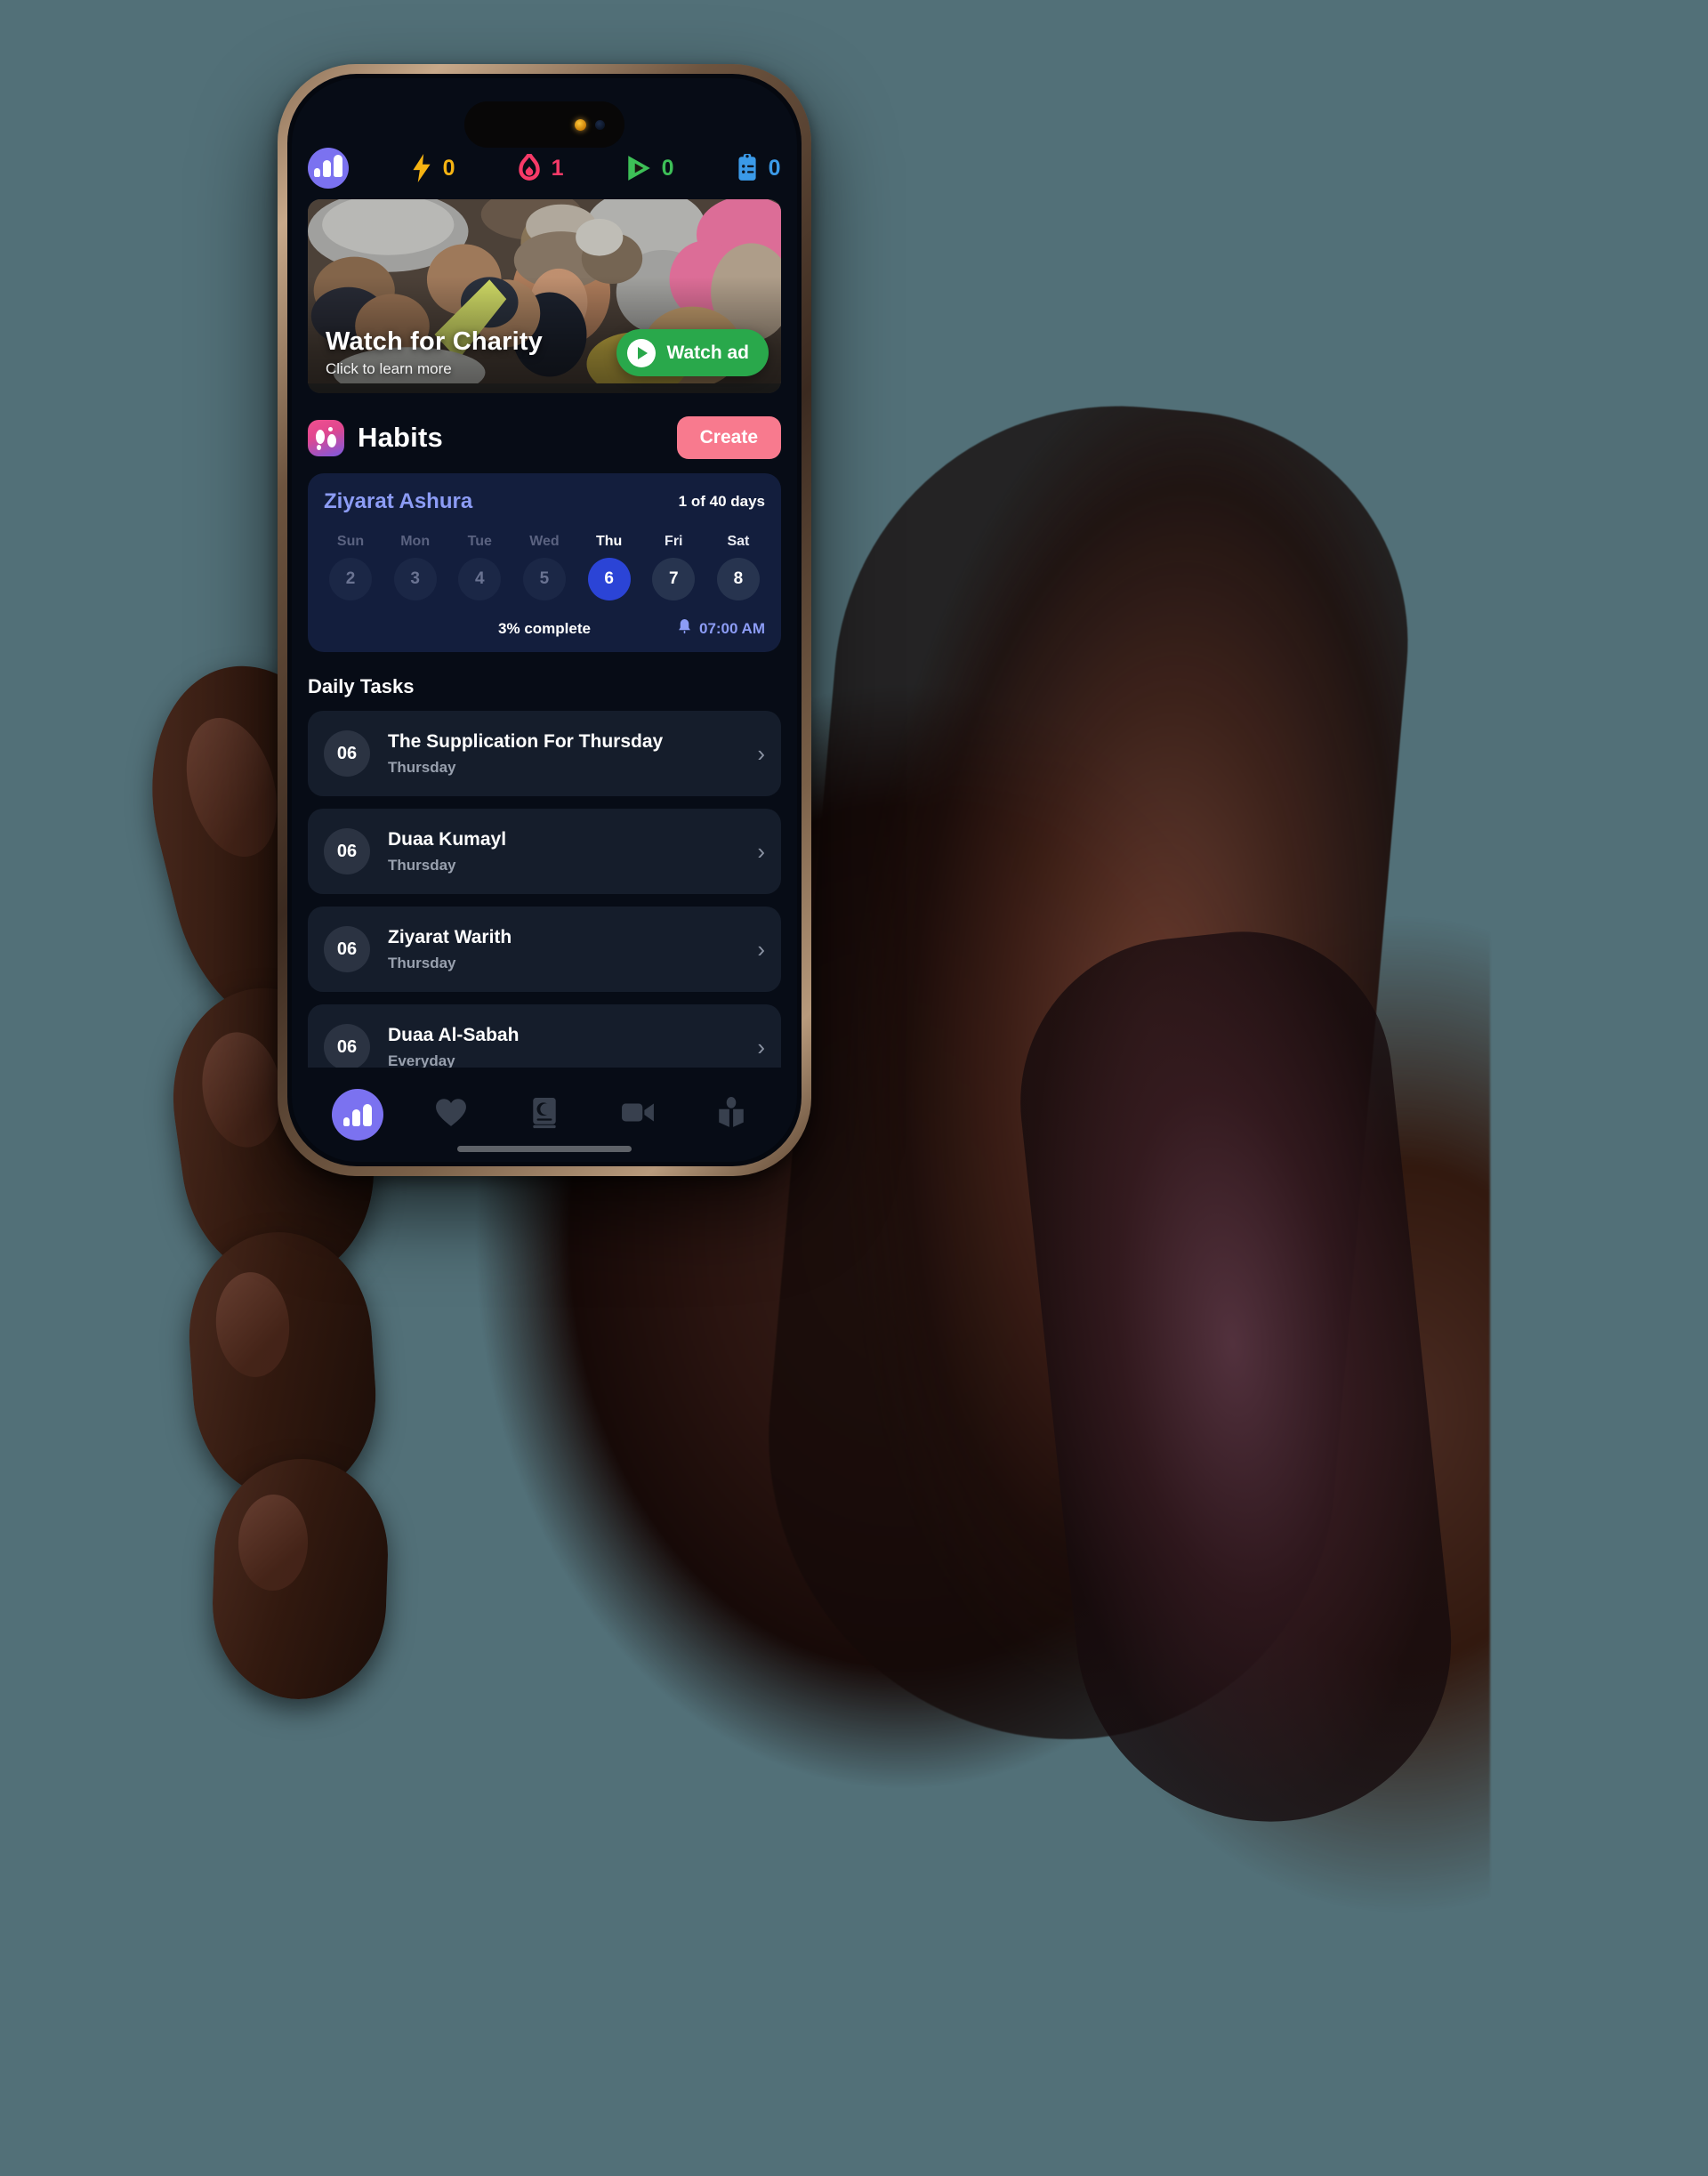 The height and width of the screenshot is (2176, 1708). What do you see at coordinates (563, 754) in the screenshot?
I see `task-meta: The Supplication For Thursday Thursday` at bounding box center [563, 754].